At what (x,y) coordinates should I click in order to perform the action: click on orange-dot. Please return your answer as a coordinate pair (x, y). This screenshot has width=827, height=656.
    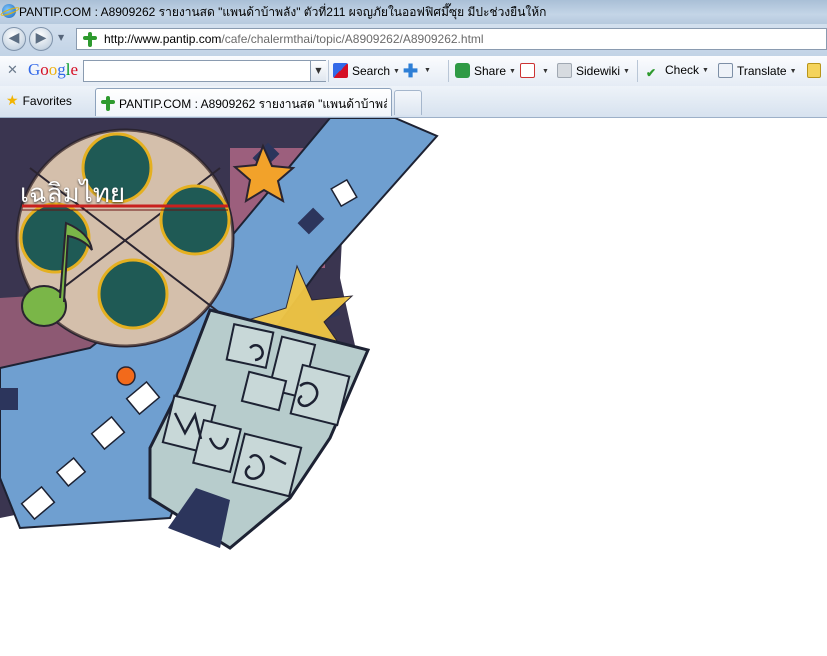
    Looking at the image, I should click on (126, 376).